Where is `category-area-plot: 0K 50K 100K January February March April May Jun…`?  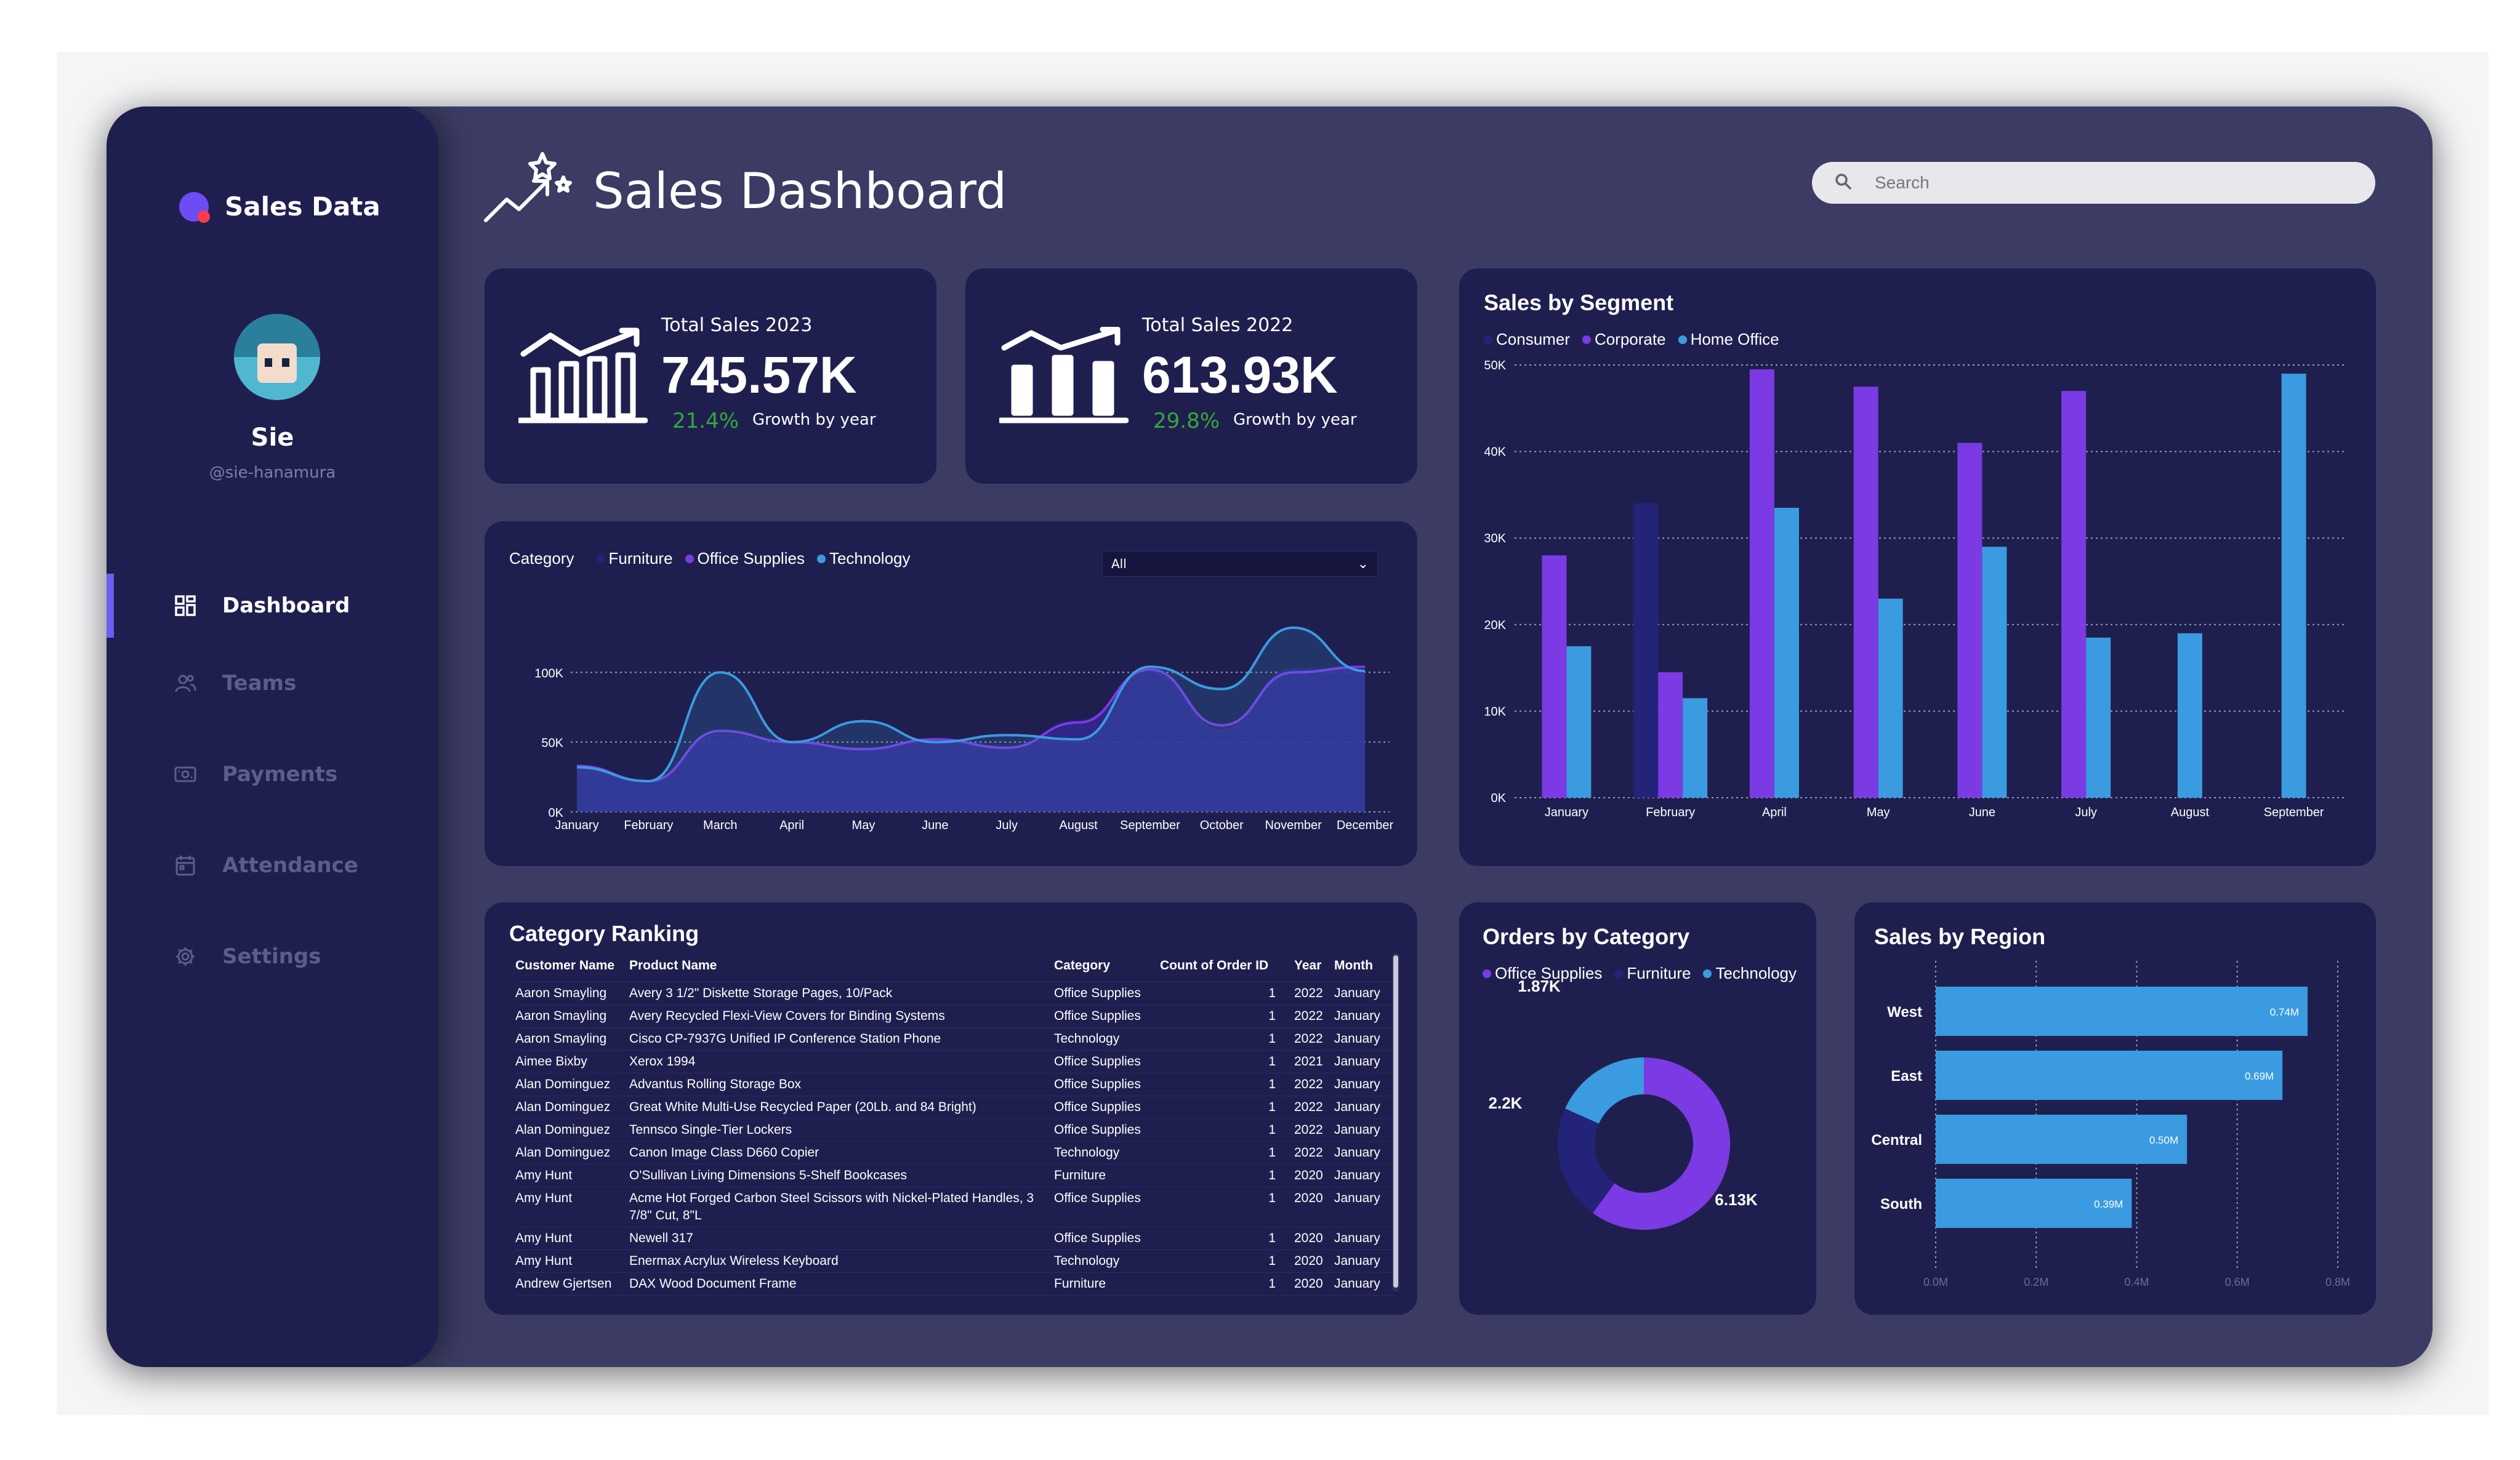 category-area-plot: 0K 50K 100K January February March April May Jun… is located at coordinates (964, 729).